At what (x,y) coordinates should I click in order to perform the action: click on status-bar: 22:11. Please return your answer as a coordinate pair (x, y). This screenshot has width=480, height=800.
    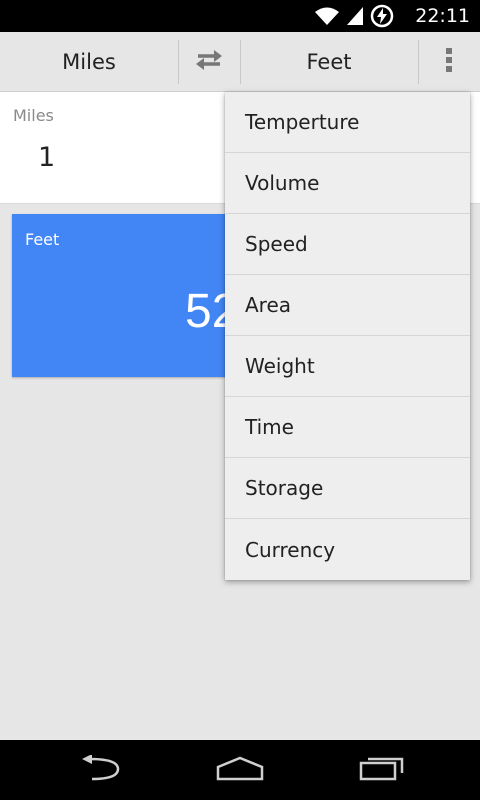
    Looking at the image, I should click on (240, 16).